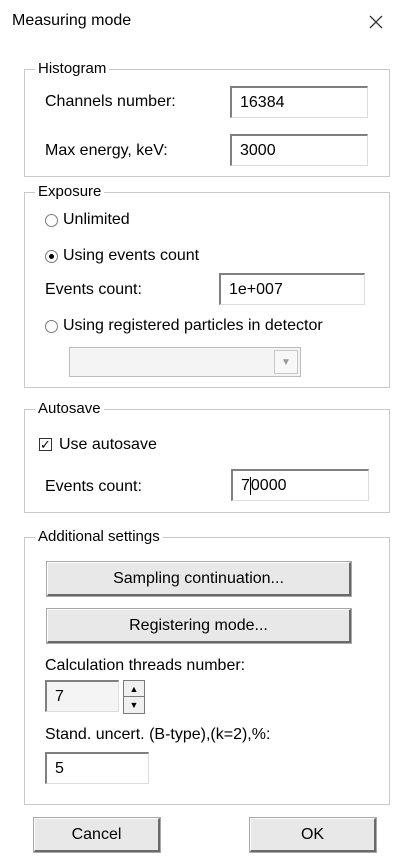 The width and height of the screenshot is (398, 861). I want to click on standard-uncertainty-label: Stand. uncert. (B-type),(k=2),%:, so click(158, 734).